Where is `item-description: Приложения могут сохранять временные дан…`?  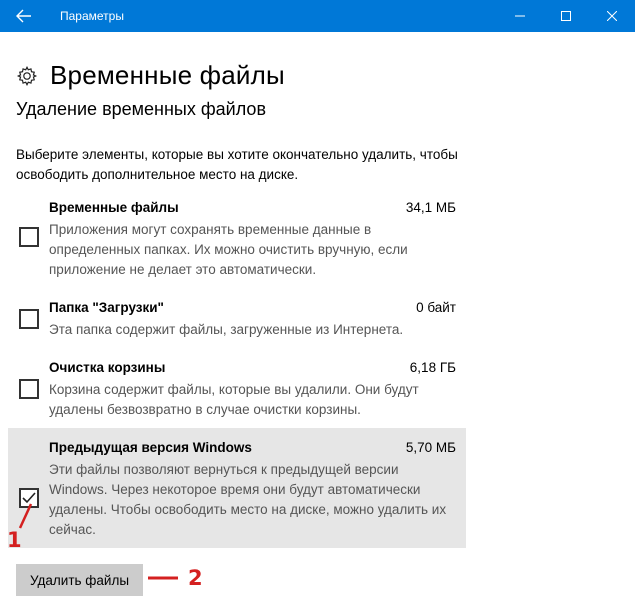
item-description: Приложения могут сохранять временные дан… is located at coordinates (228, 249).